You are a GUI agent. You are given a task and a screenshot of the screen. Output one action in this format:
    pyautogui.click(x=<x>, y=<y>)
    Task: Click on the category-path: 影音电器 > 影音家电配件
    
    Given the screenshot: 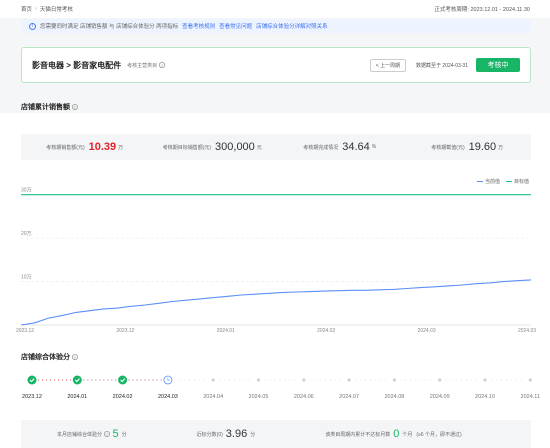 What is the action you would take?
    pyautogui.click(x=77, y=65)
    